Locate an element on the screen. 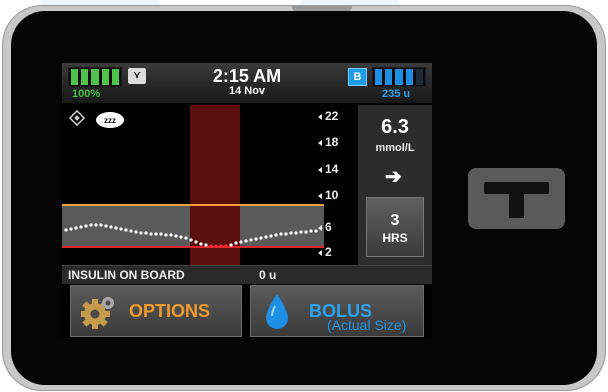 This screenshot has width=608, height=392. graph-hours-button: 3 HRS is located at coordinates (395, 227).